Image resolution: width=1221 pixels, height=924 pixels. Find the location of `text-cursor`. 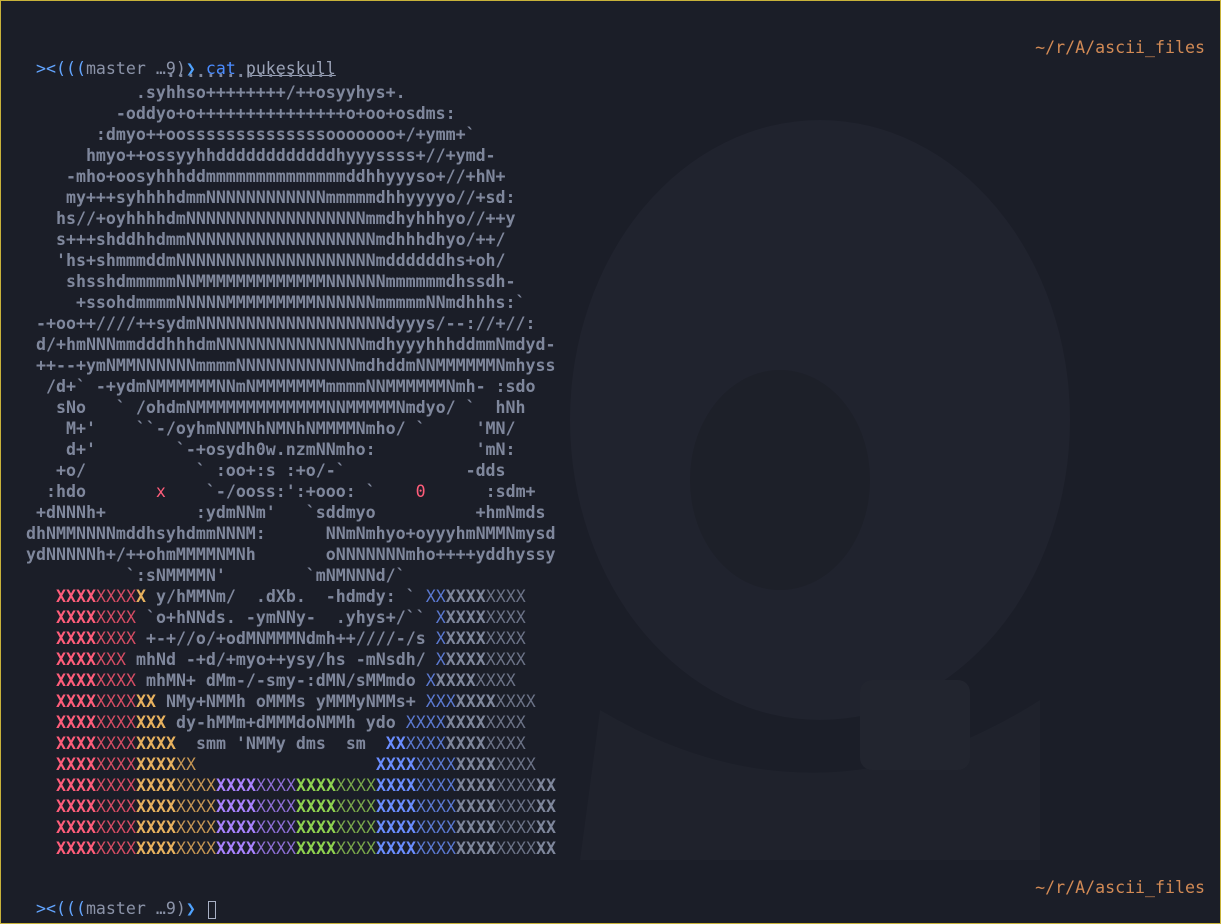

text-cursor is located at coordinates (211, 909).